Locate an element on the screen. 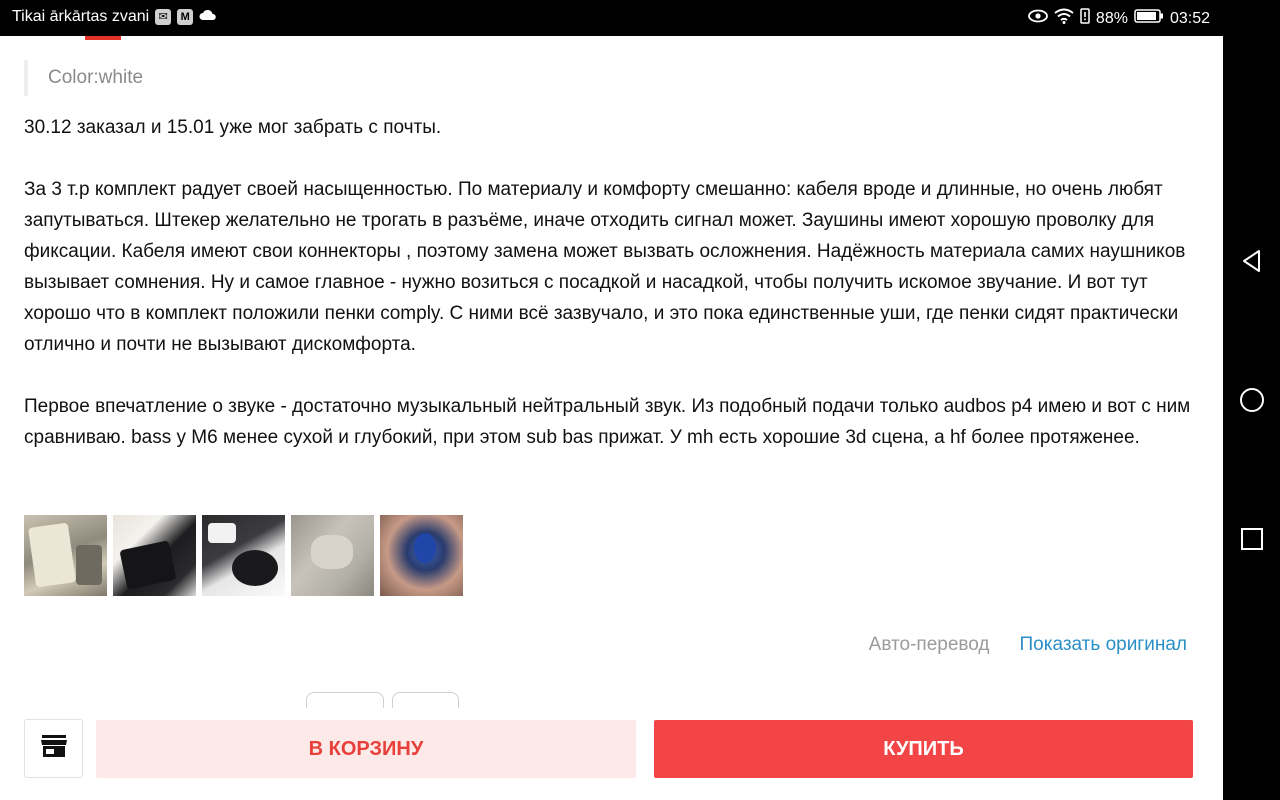  status-bar-right: 88% 03:52 is located at coordinates (1119, 18).